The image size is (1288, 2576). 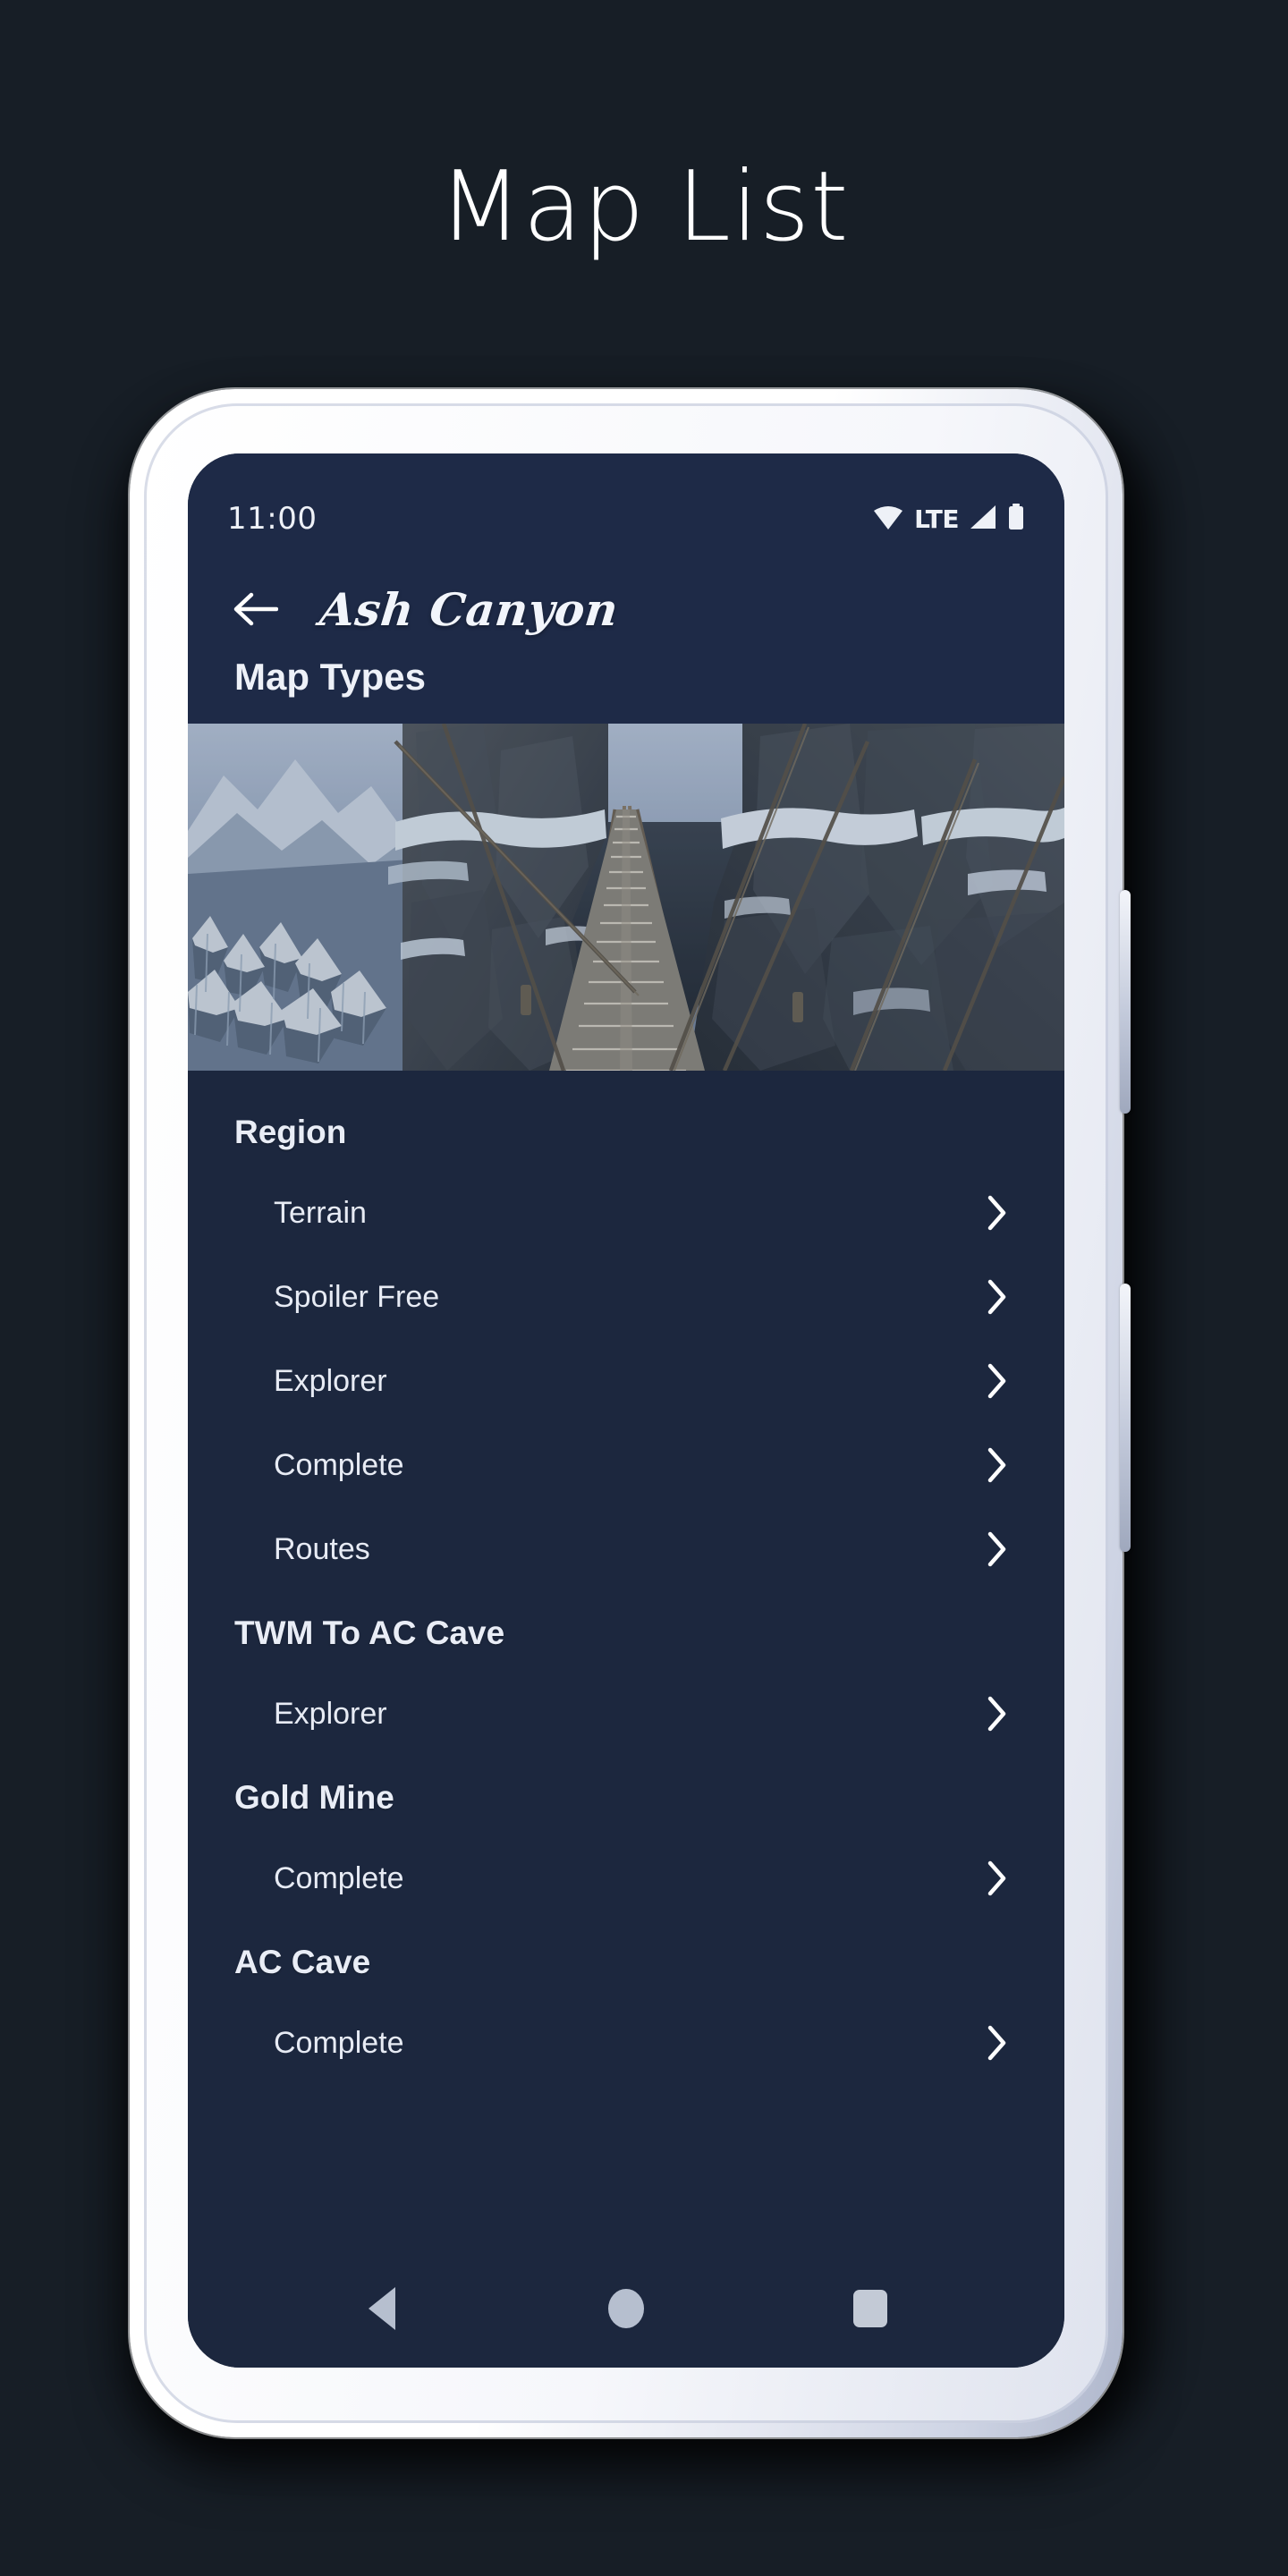 I want to click on list-item-terrain: Terrain, so click(x=626, y=1213).